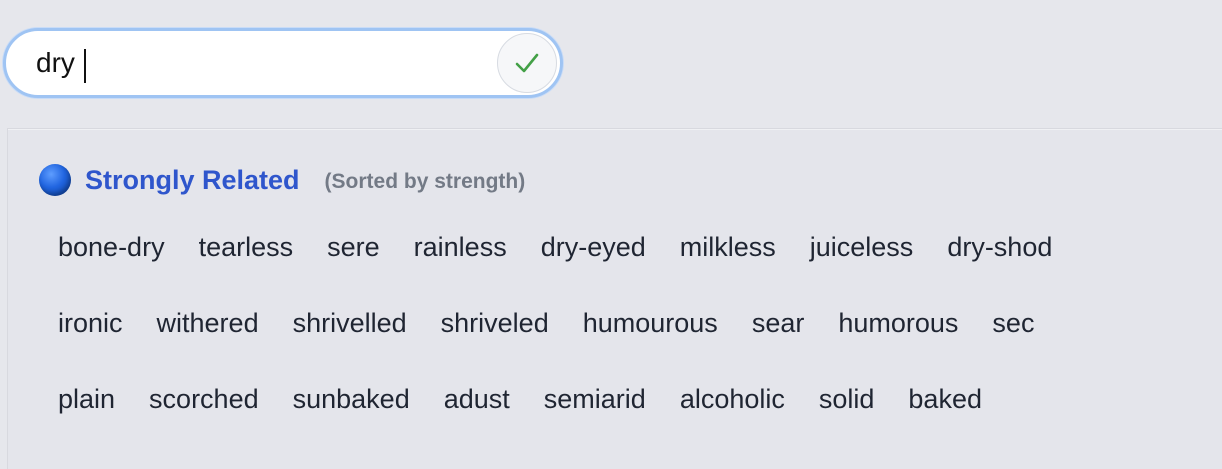 The height and width of the screenshot is (469, 1222). What do you see at coordinates (351, 399) in the screenshot?
I see `word-chip: sunbaked` at bounding box center [351, 399].